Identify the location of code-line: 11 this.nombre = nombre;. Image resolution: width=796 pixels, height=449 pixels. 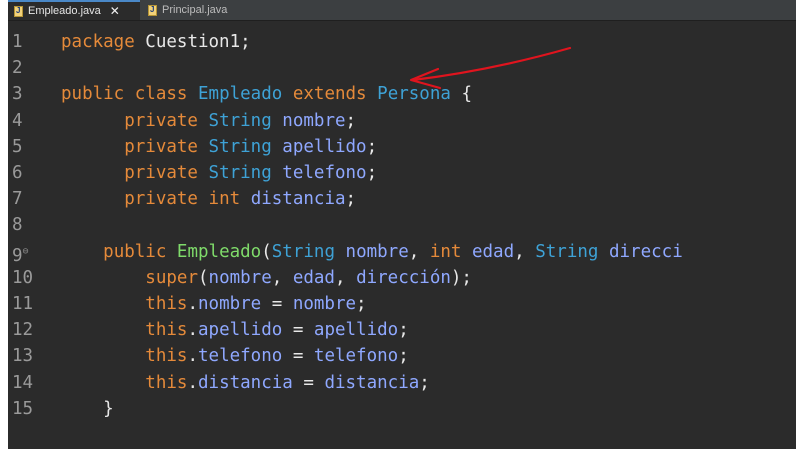
(402, 304).